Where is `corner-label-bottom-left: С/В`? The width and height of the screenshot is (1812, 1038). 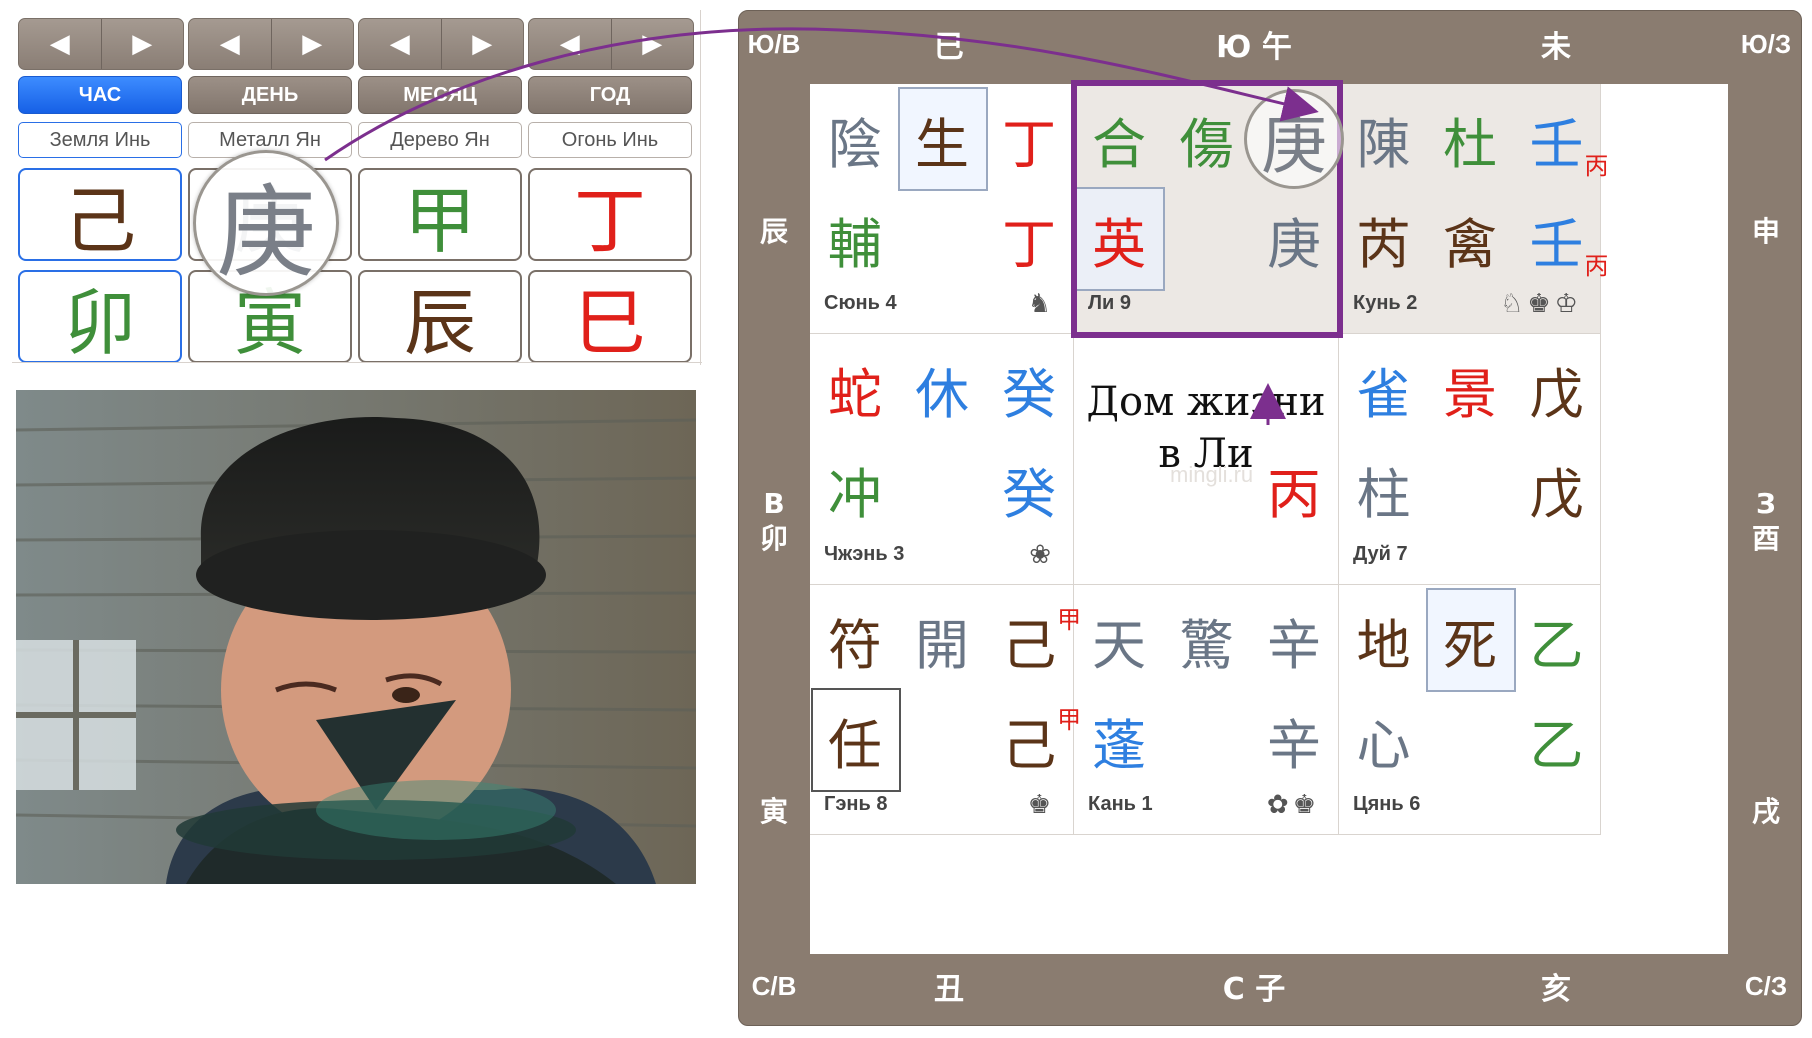 corner-label-bottom-left: С/В is located at coordinates (774, 985).